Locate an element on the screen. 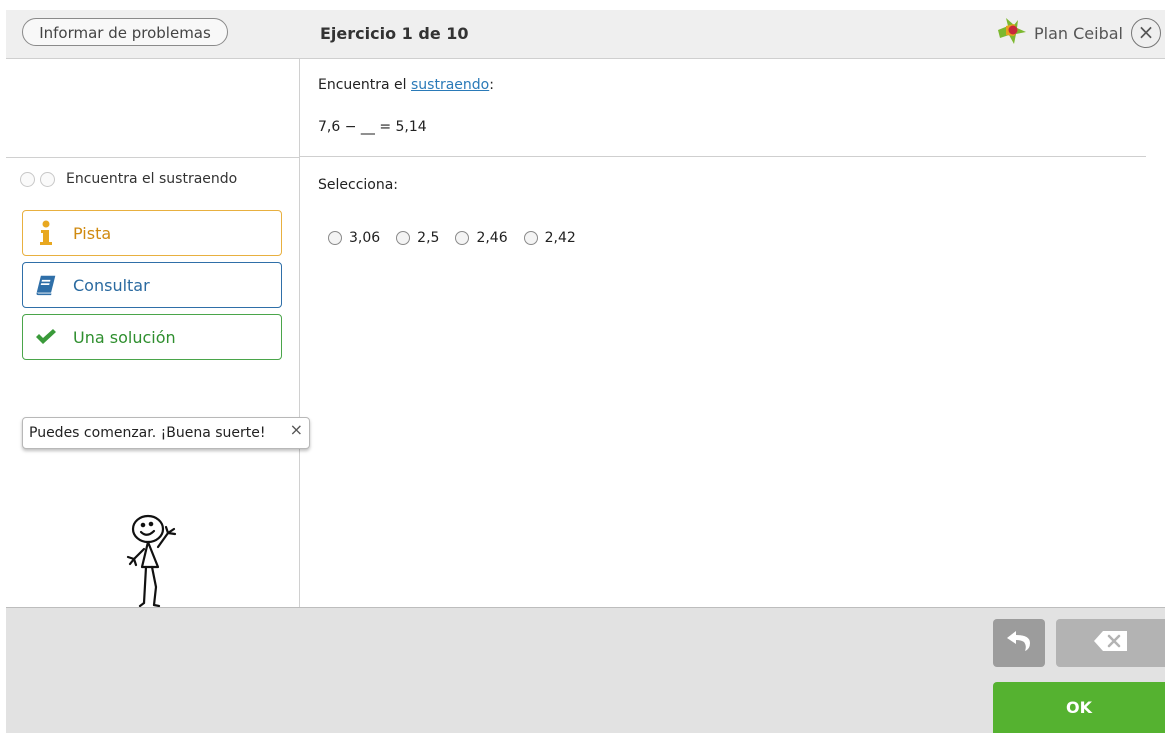  close-button: × is located at coordinates (1146, 33).